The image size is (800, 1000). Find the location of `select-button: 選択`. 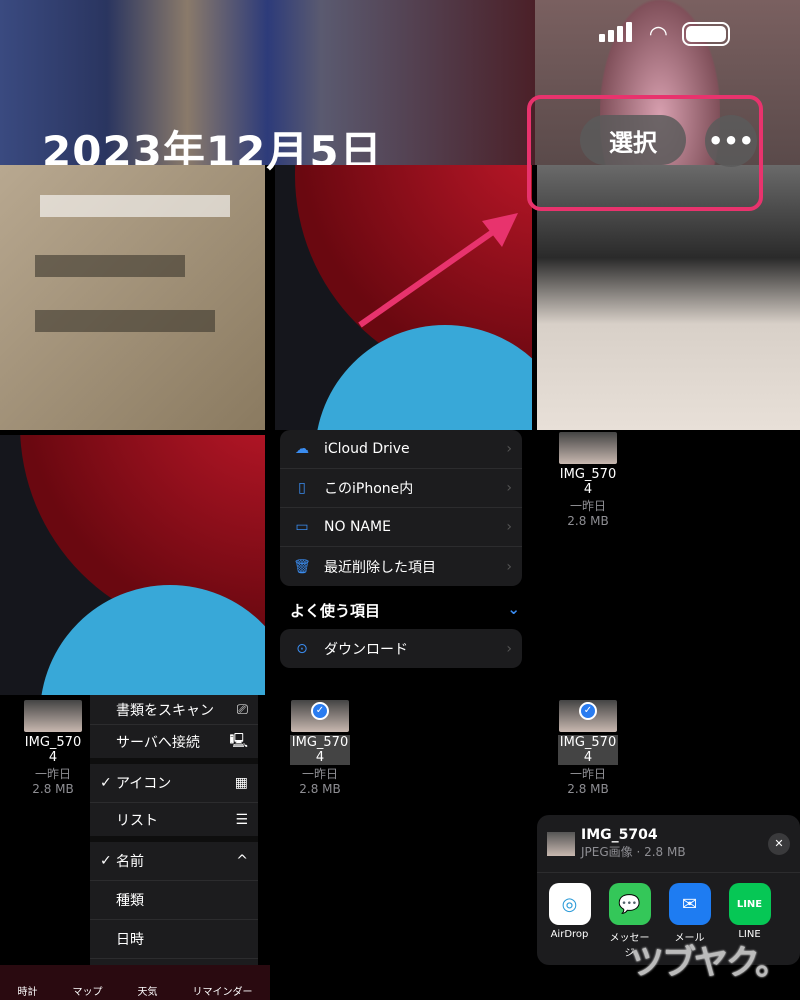

select-button: 選択 is located at coordinates (633, 140).